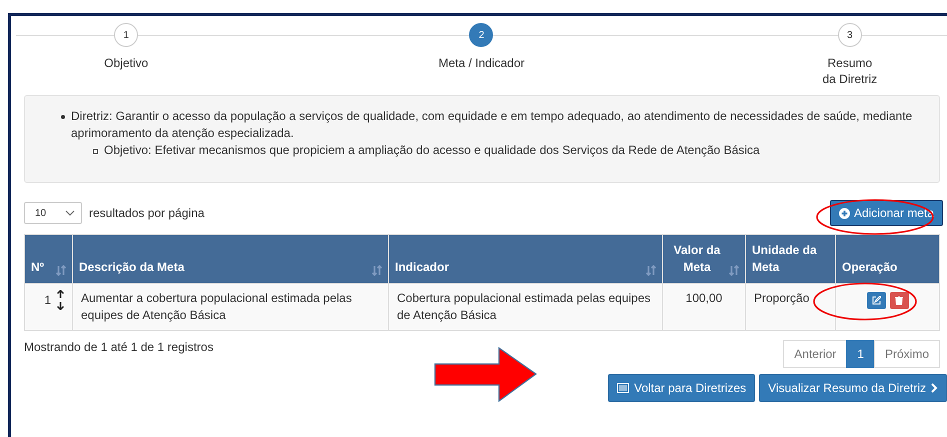  I want to click on chevron-down-icon, so click(70, 213).